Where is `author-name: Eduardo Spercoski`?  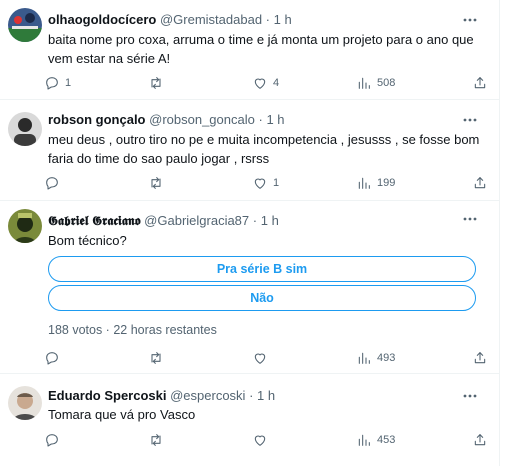
author-name: Eduardo Spercoski is located at coordinates (107, 395).